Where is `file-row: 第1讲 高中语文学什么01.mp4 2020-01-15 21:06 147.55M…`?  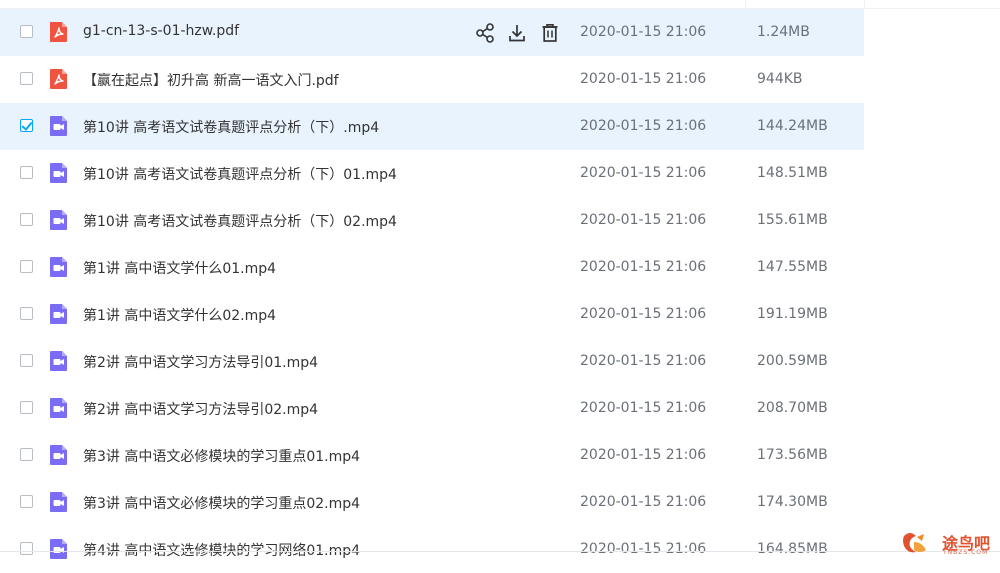 file-row: 第1讲 高中语文学什么01.mp4 2020-01-15 21:06 147.55M… is located at coordinates (432, 267).